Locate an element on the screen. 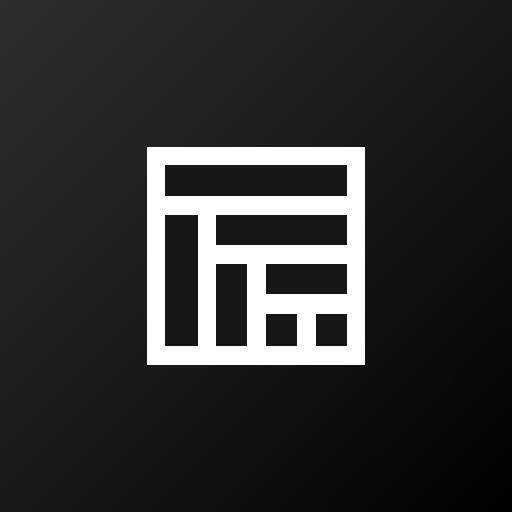 This screenshot has height=512, width=512. header-panel is located at coordinates (256, 180).